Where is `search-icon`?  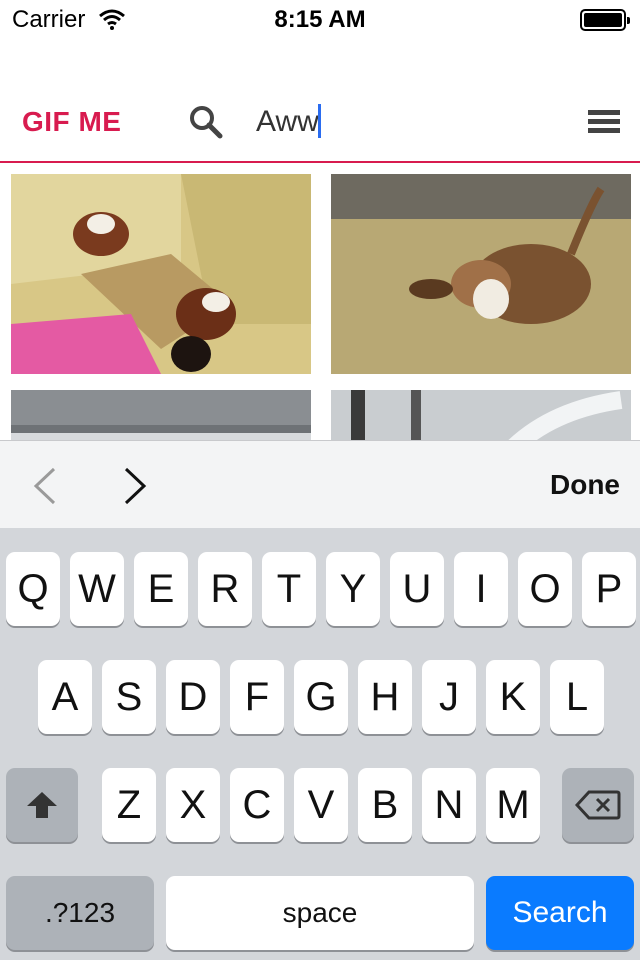 search-icon is located at coordinates (206, 124).